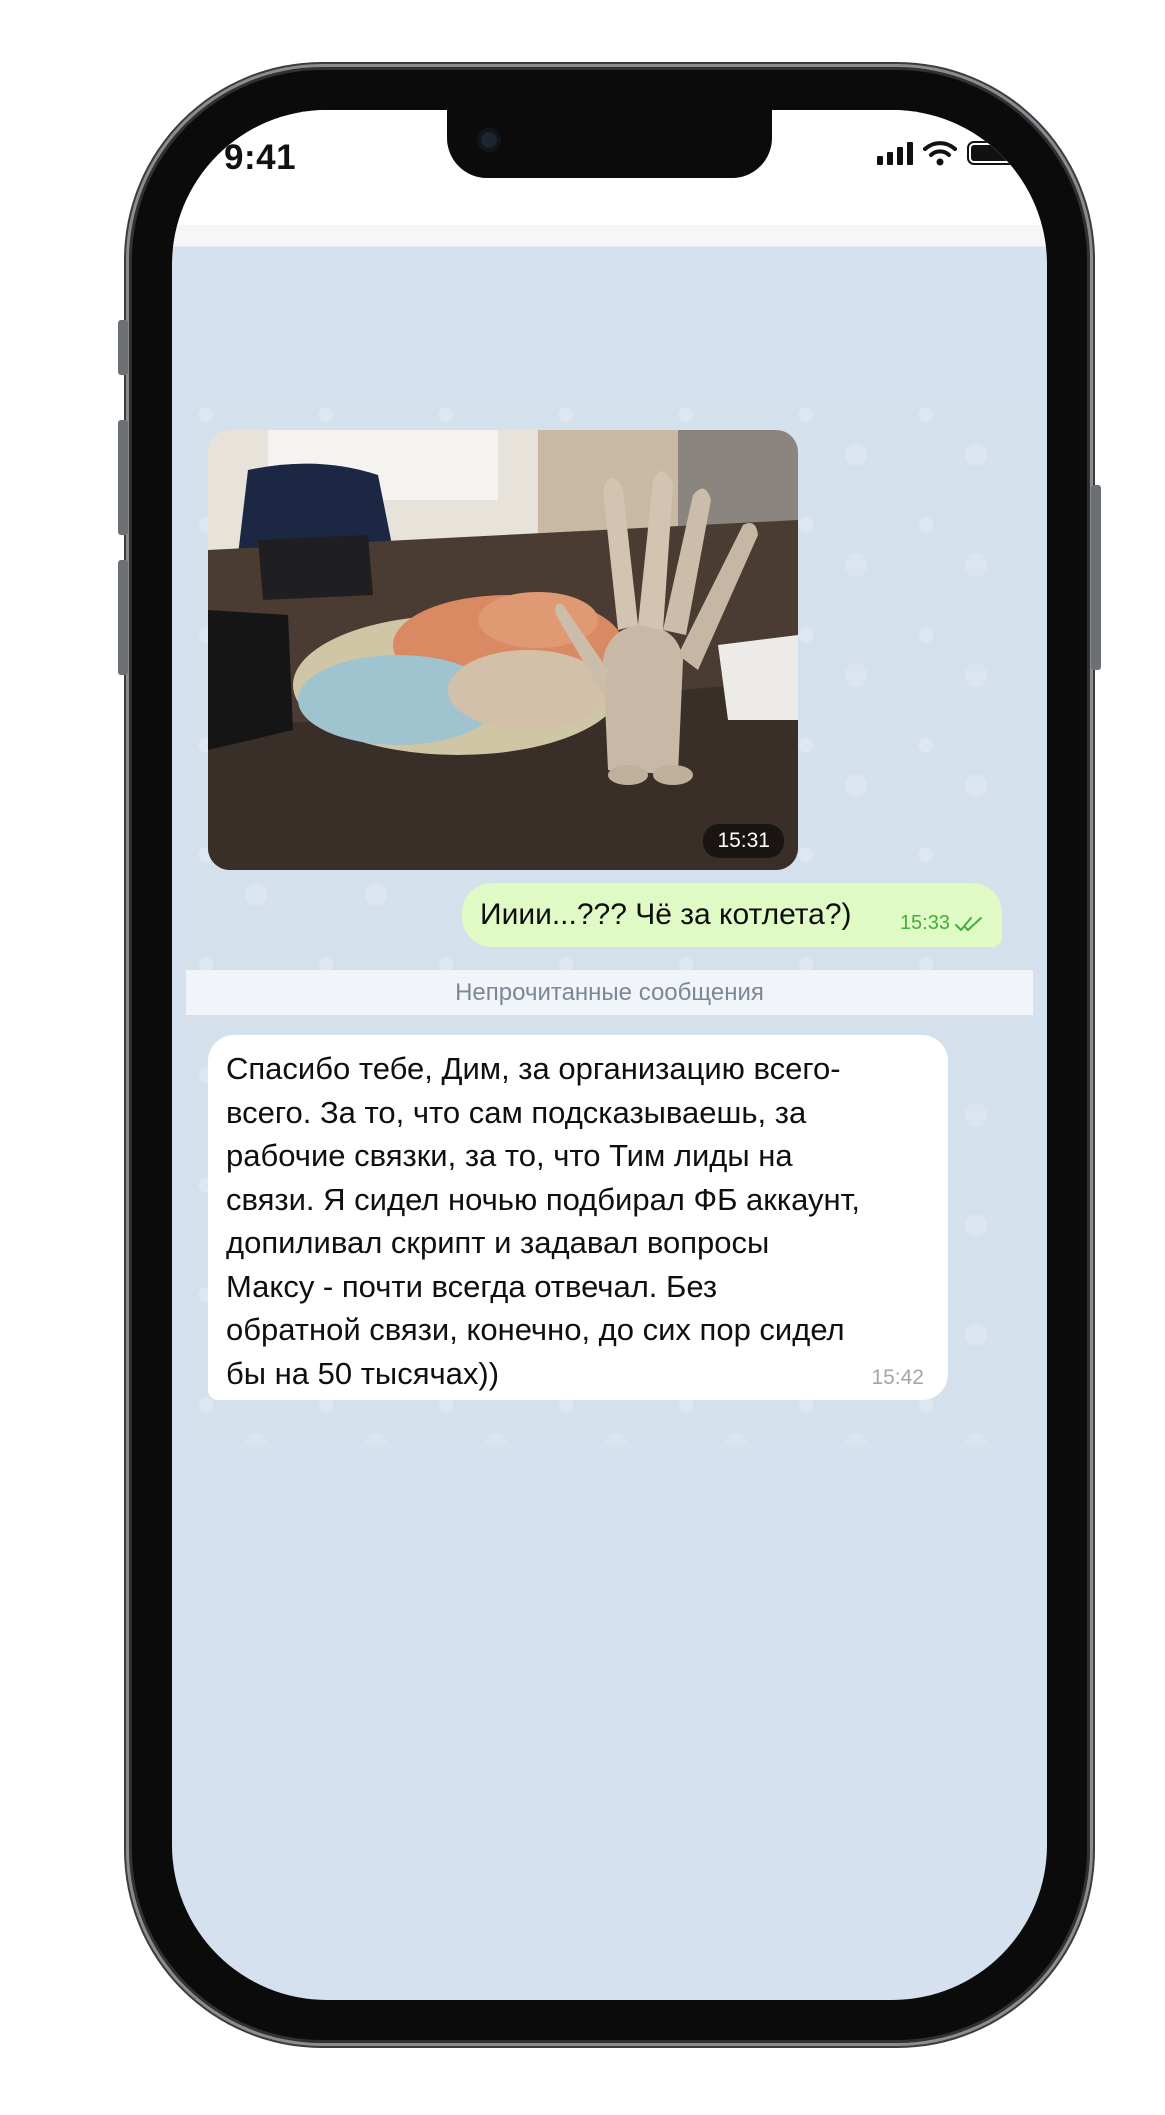 This screenshot has height=2115, width=1165. I want to click on status-icons, so click(949, 153).